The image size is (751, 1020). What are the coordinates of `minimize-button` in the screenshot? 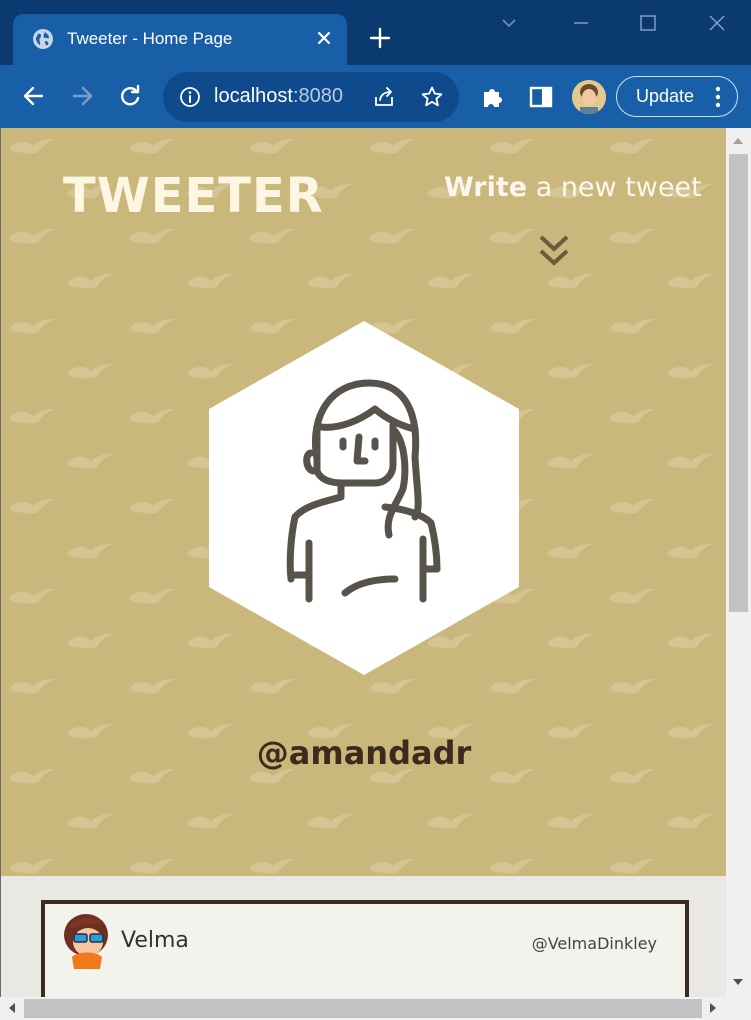 It's located at (581, 23).